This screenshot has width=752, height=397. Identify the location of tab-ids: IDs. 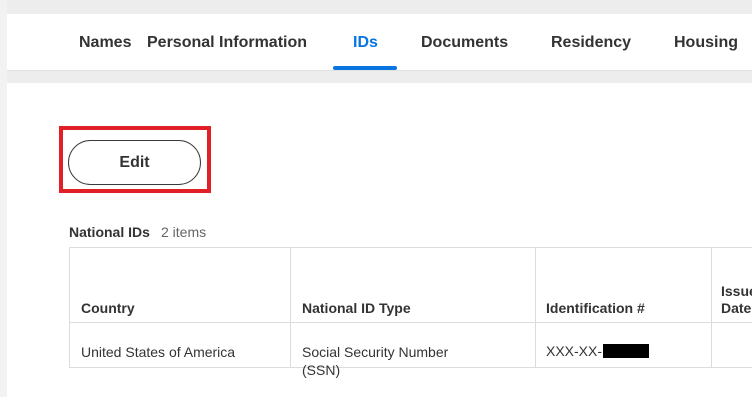
(365, 43).